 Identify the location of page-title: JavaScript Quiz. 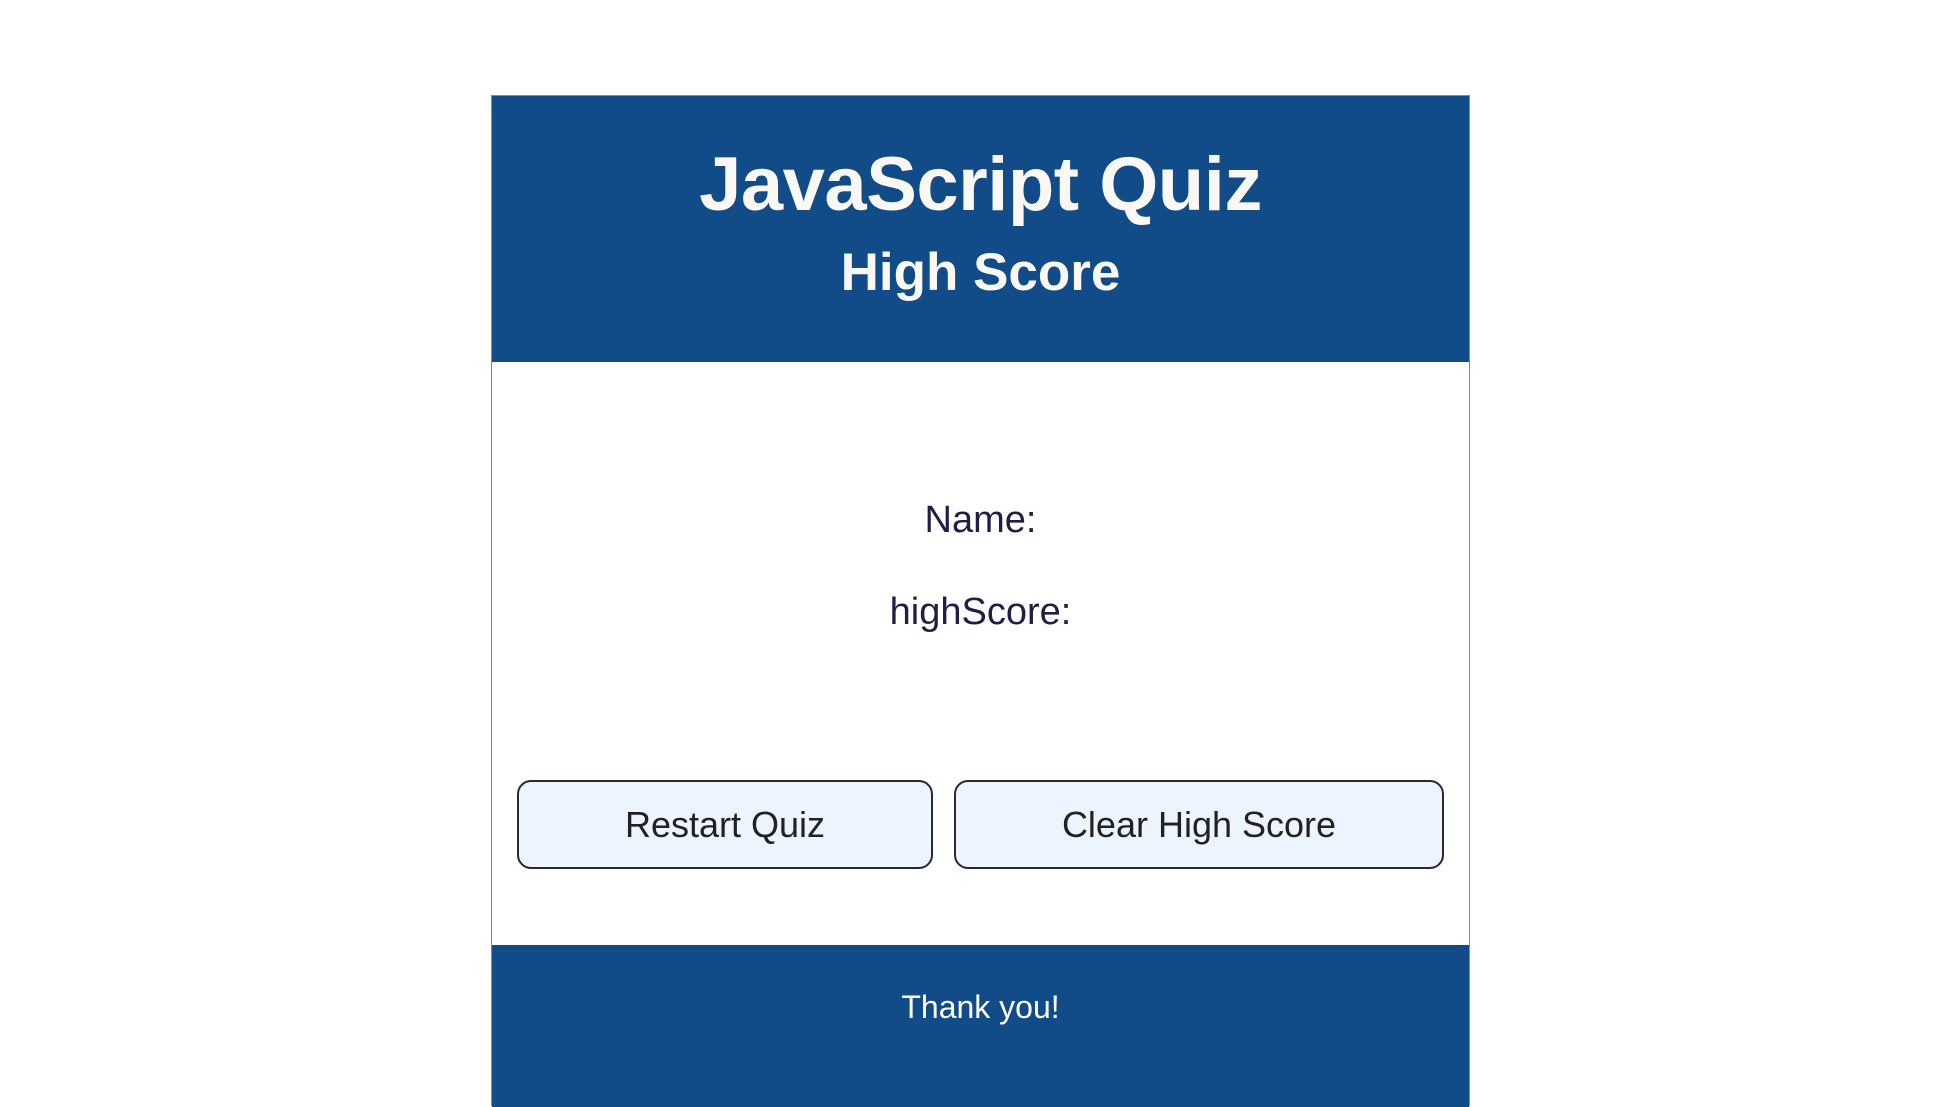
(980, 184).